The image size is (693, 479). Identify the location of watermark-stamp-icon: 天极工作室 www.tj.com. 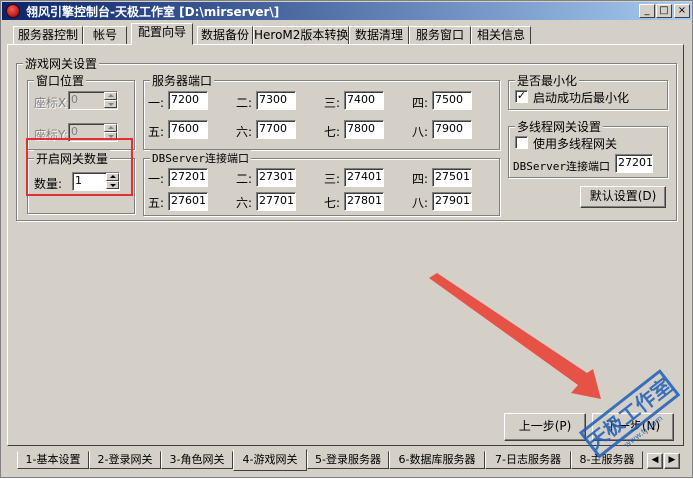
(629, 414).